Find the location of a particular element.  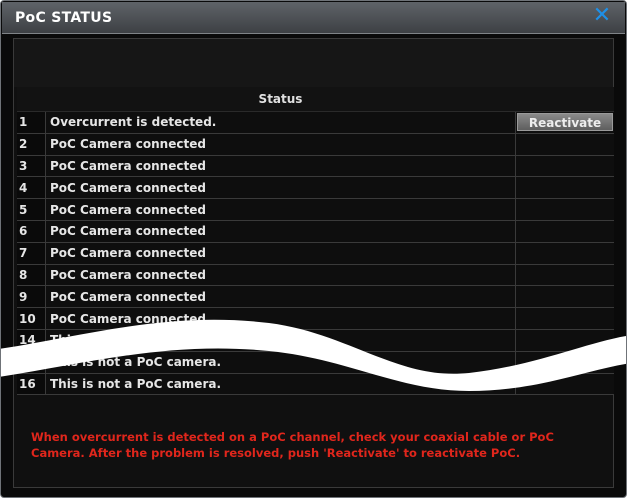

table-row: 2 PoC Camera connected is located at coordinates (315, 144).